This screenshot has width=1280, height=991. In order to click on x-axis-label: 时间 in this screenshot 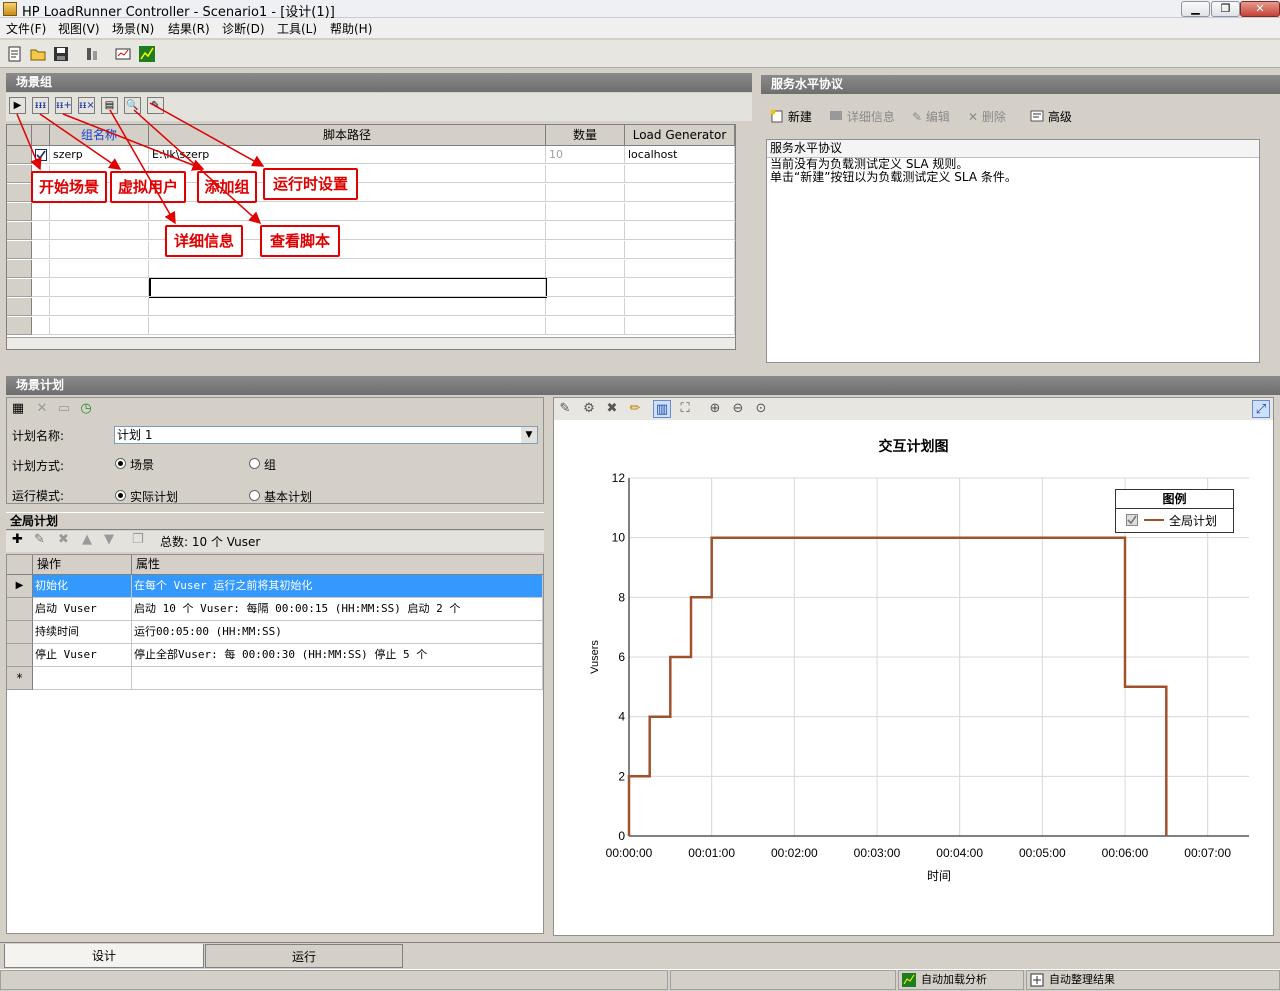, I will do `click(939, 876)`.